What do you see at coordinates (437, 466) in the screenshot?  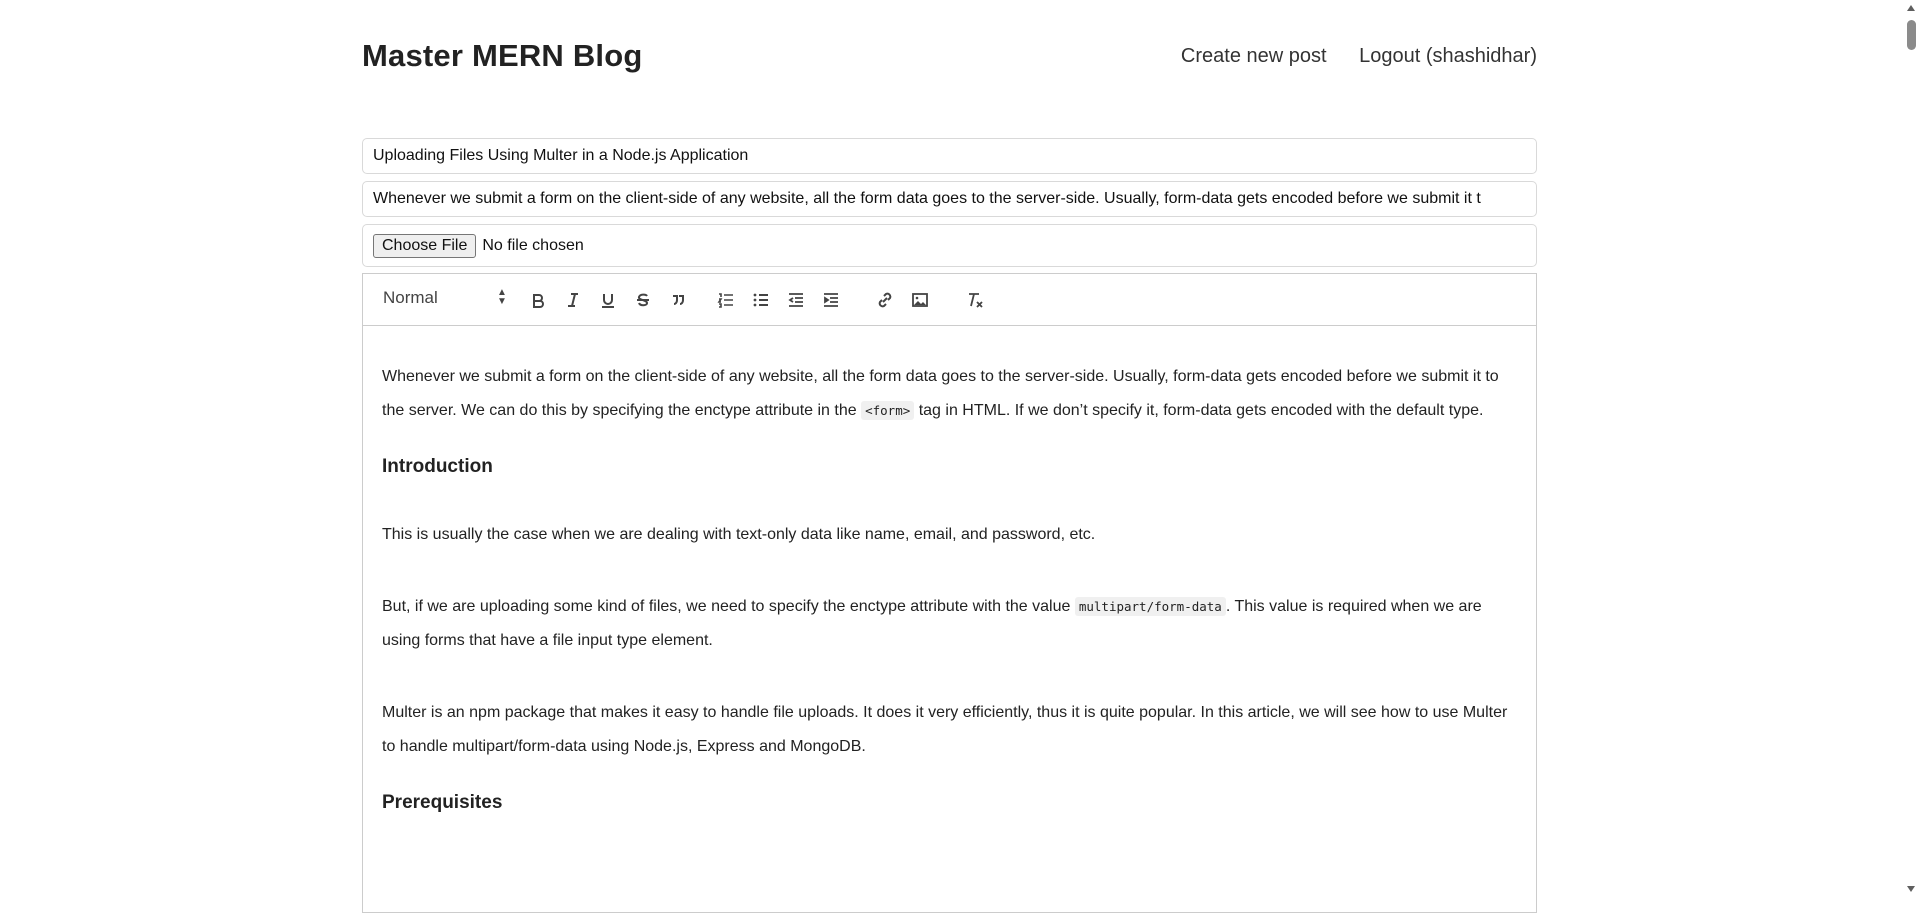 I see `heading-introduction: Introduction` at bounding box center [437, 466].